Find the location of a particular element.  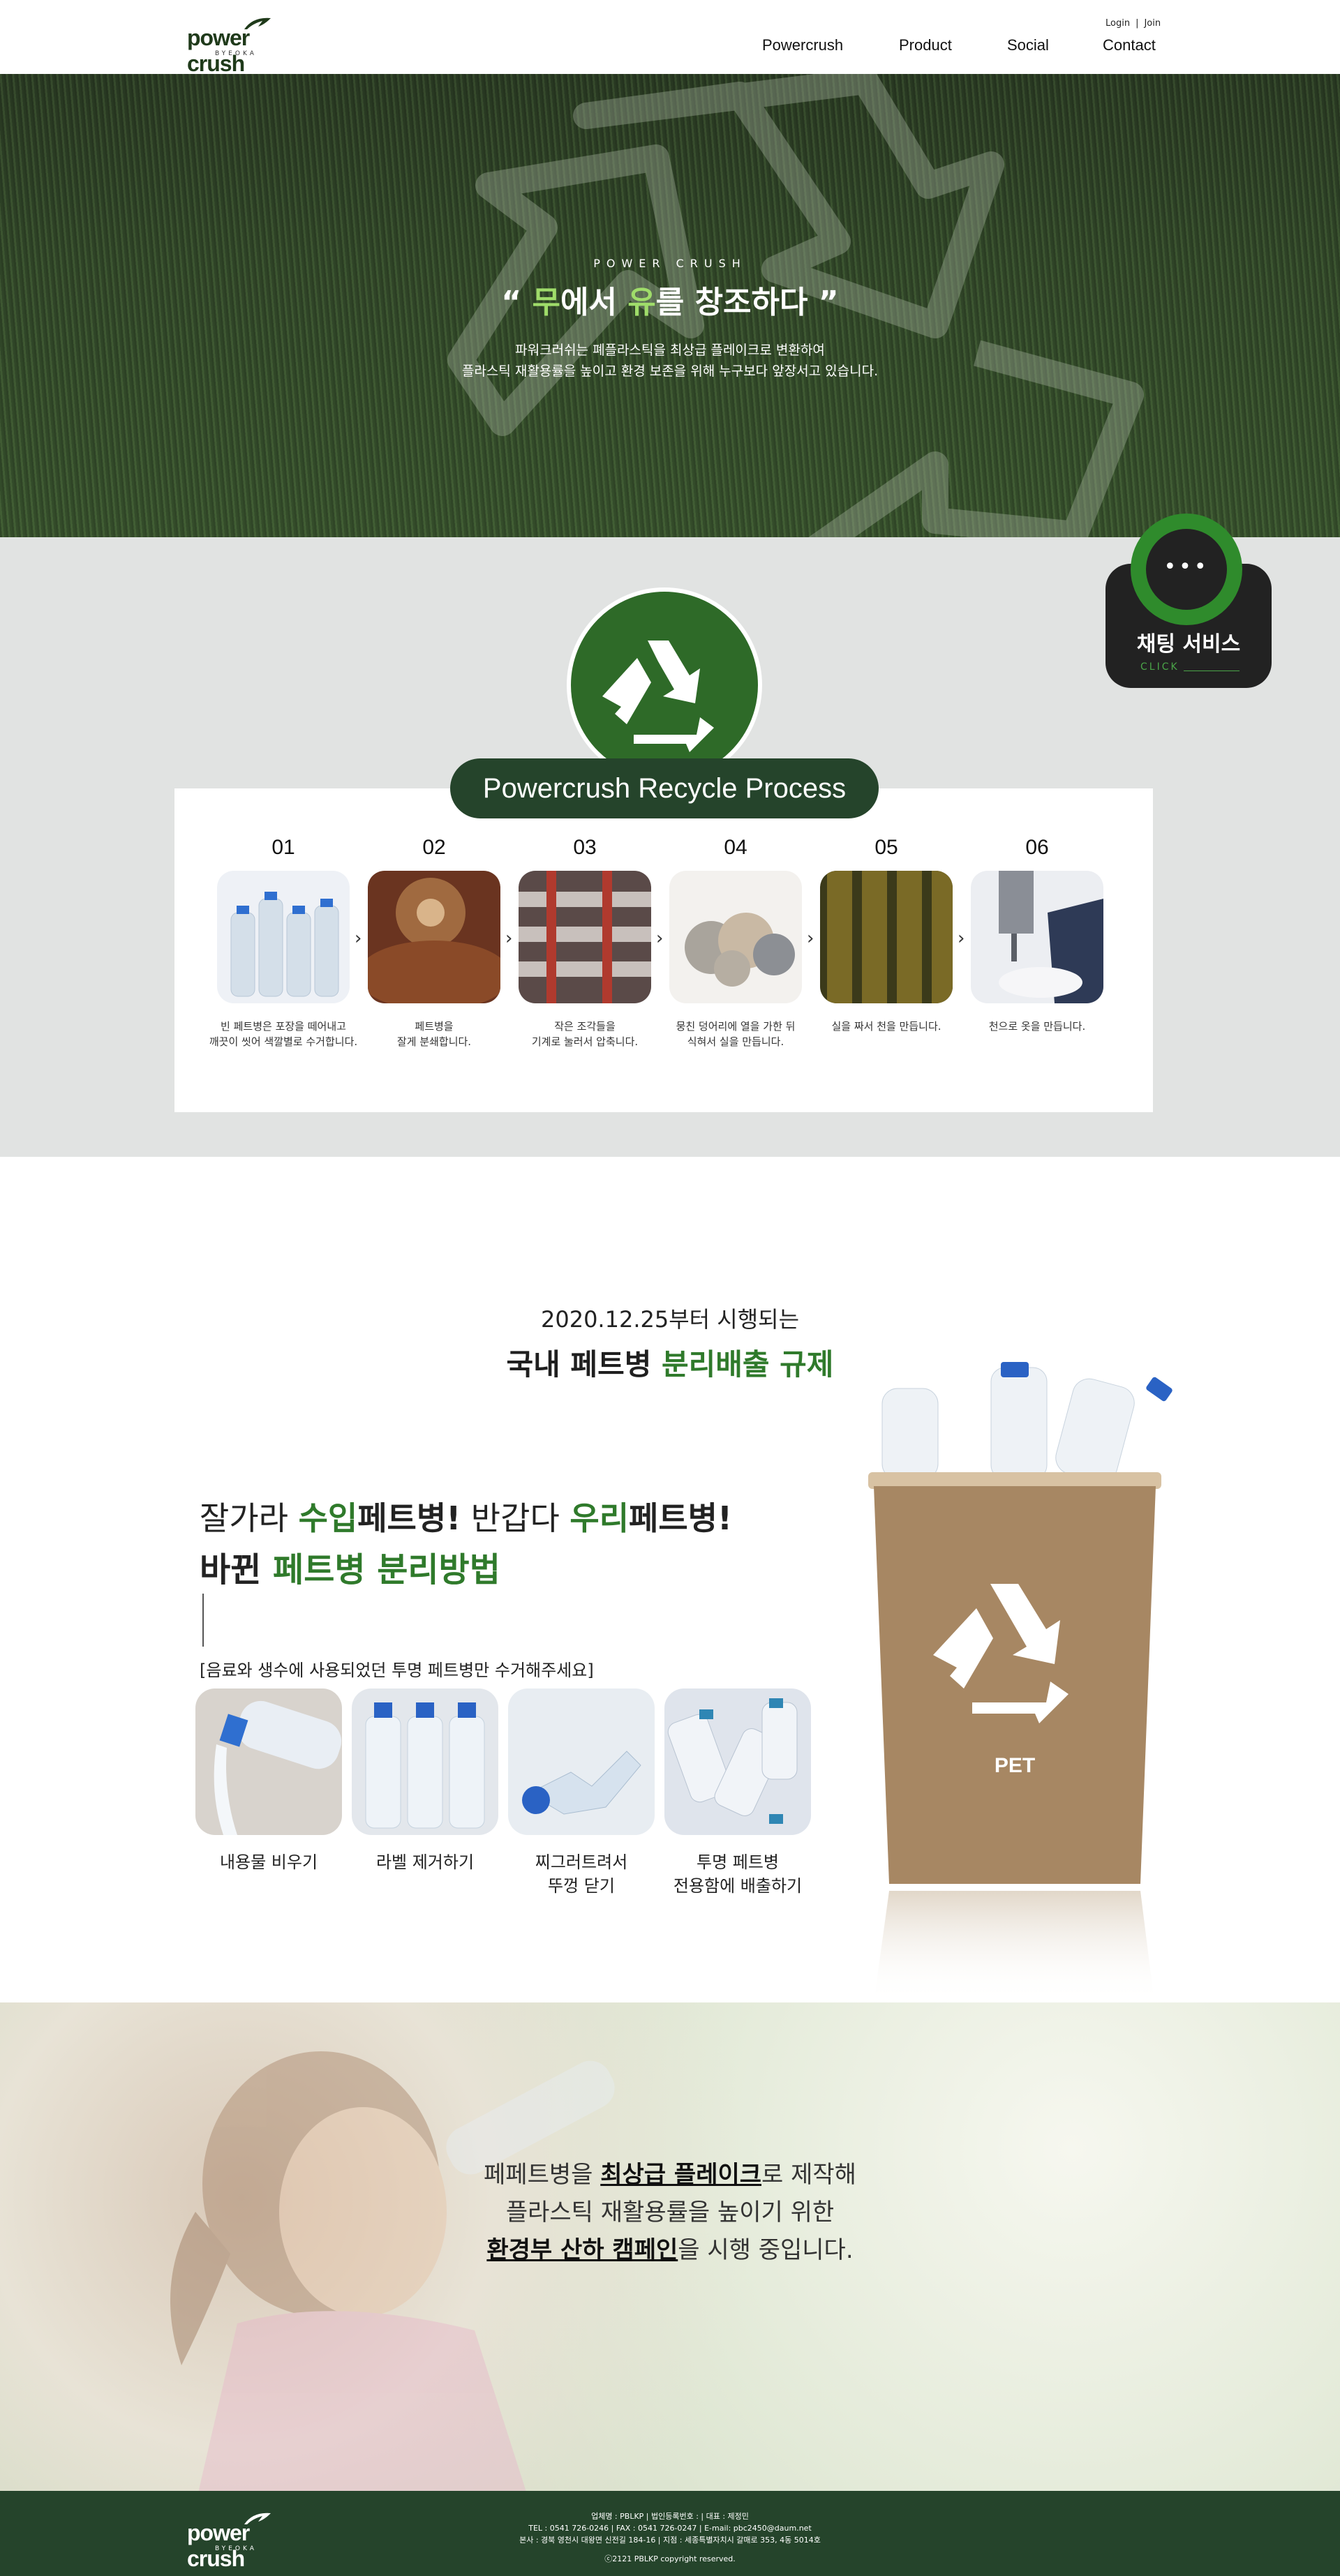

site-logo: power crush BYEOKA is located at coordinates (246, 45).